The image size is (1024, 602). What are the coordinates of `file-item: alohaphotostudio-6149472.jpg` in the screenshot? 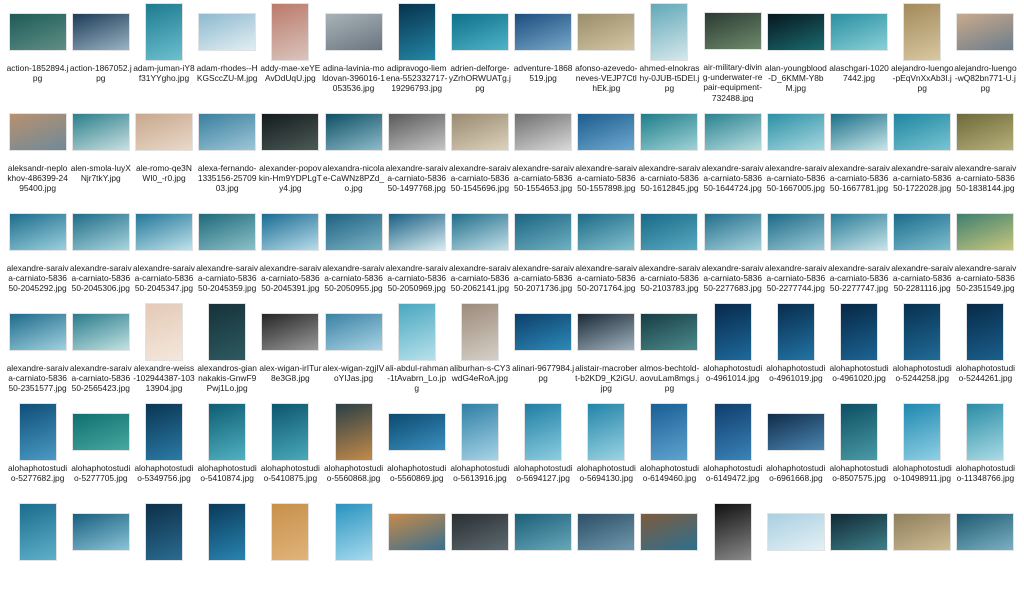 It's located at (732, 452).